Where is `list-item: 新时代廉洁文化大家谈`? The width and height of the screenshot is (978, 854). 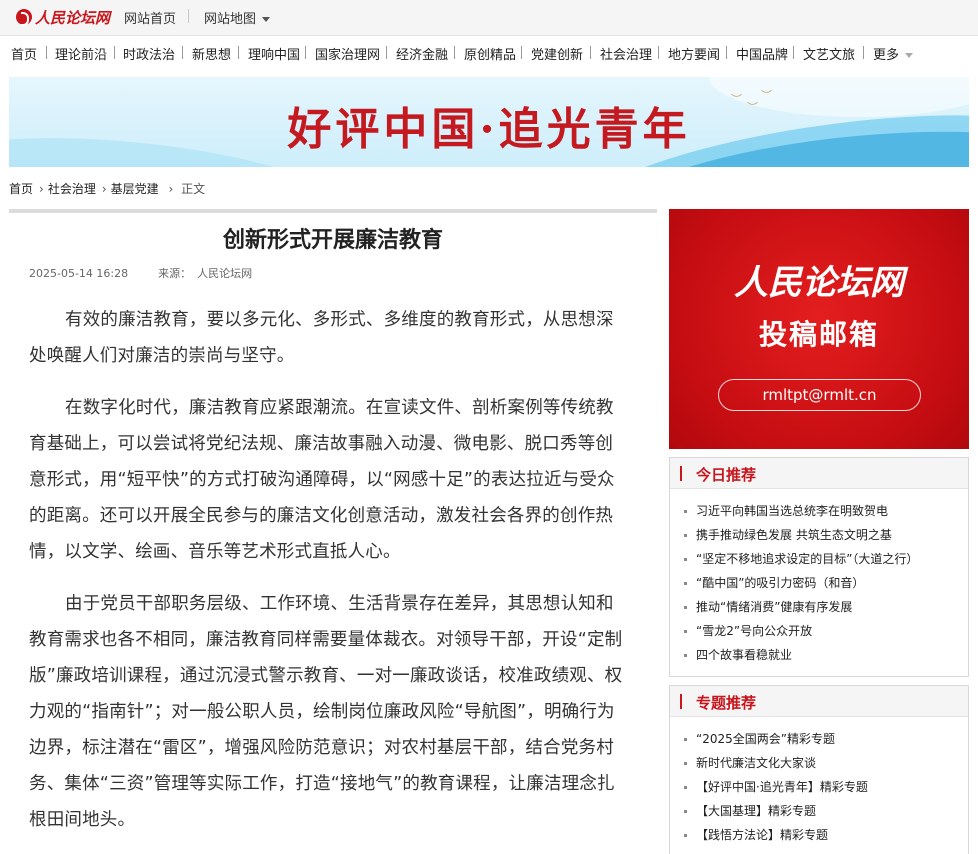
list-item: 新时代廉洁文化大家谈 is located at coordinates (826, 763).